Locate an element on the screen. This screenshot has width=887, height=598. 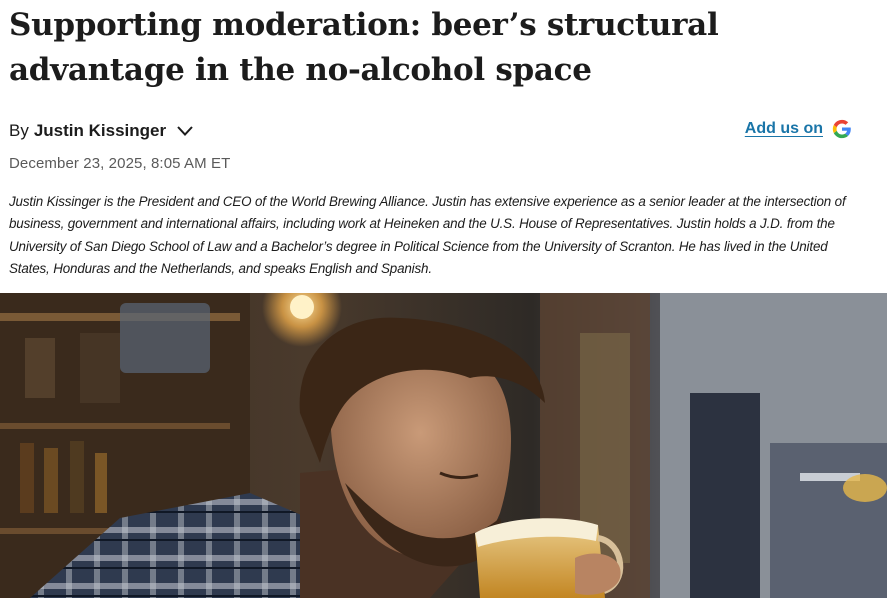
add-us-on-google-link: Add us on is located at coordinates (798, 129).